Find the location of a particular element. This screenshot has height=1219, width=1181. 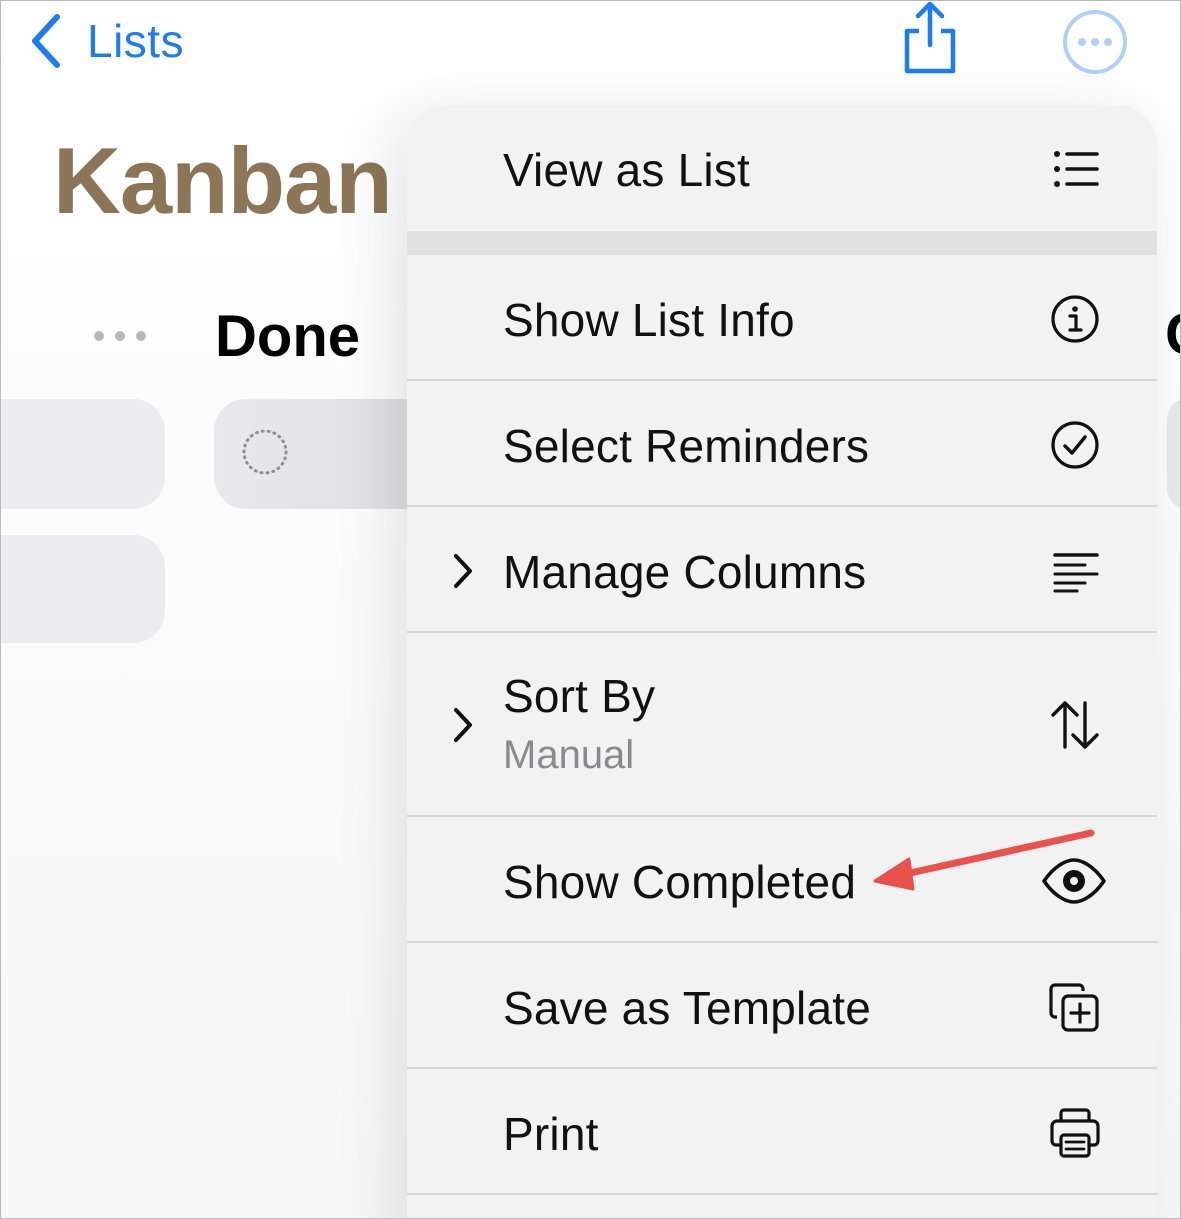

menu-item-show-completed: Show Completed is located at coordinates (782, 879).